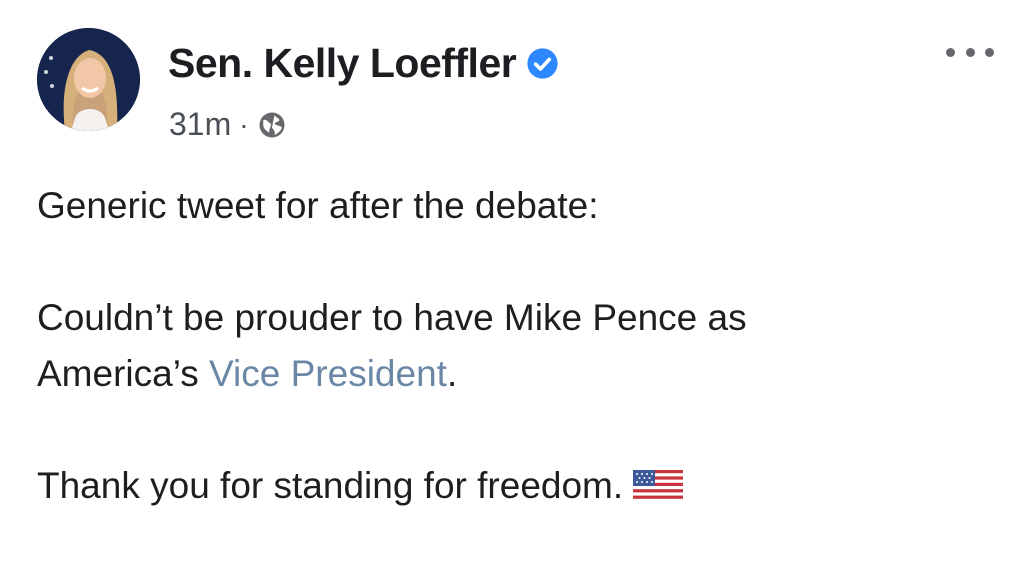  I want to click on more-options-icon, so click(970, 52).